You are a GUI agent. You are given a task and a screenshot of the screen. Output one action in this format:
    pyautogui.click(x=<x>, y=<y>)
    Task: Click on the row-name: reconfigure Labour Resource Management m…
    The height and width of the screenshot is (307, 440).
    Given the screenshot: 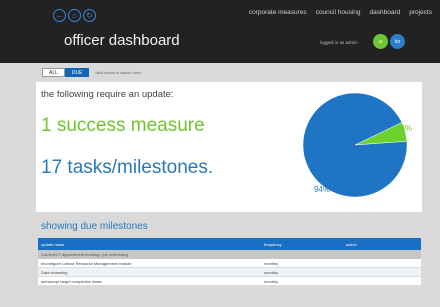 What is the action you would take?
    pyautogui.click(x=86, y=263)
    